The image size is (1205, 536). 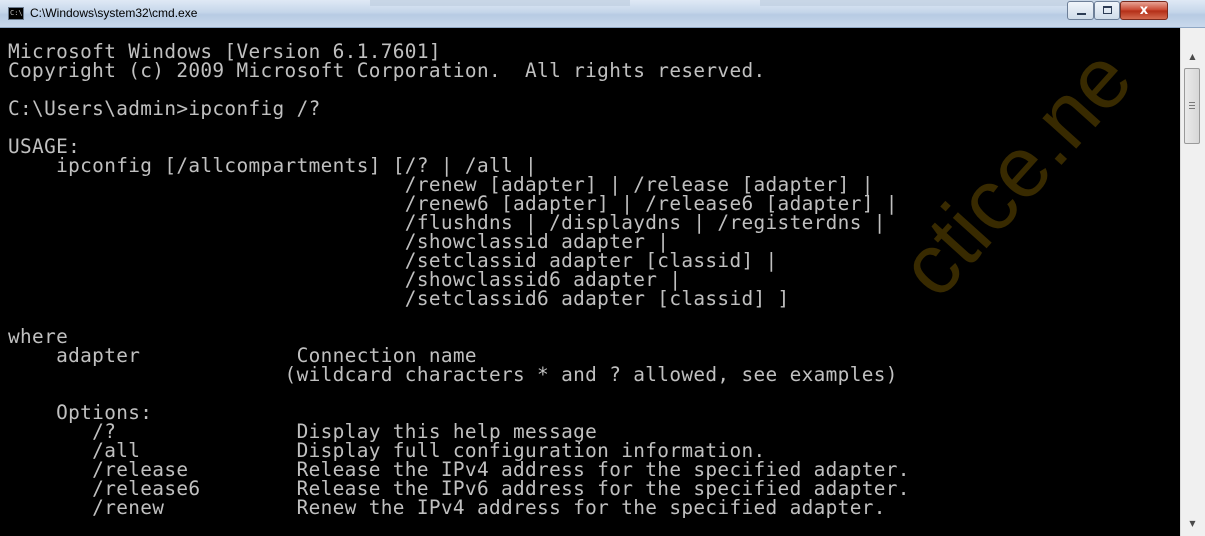 I want to click on close-icon: x, so click(x=1144, y=10).